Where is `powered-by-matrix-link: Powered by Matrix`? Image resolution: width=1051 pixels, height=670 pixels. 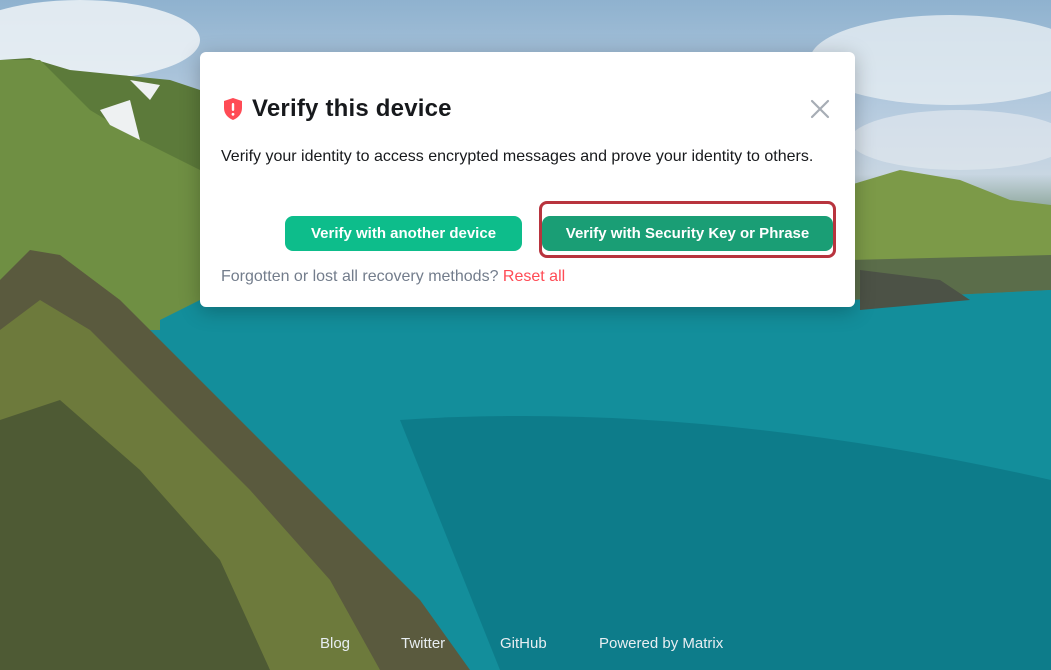 powered-by-matrix-link: Powered by Matrix is located at coordinates (661, 643).